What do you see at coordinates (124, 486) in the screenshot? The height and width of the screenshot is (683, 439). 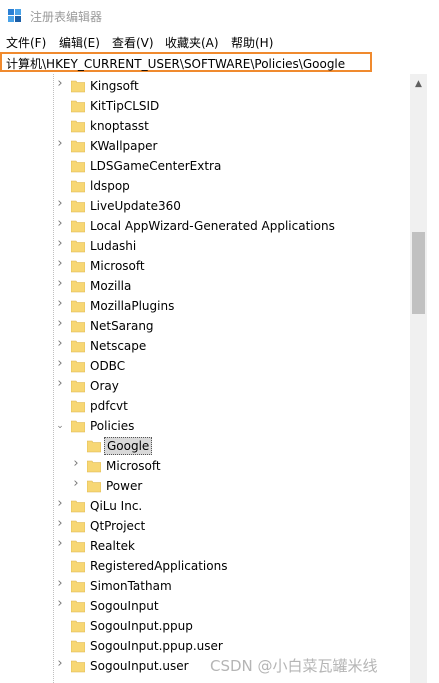 I see `tree-item-label: Power` at bounding box center [124, 486].